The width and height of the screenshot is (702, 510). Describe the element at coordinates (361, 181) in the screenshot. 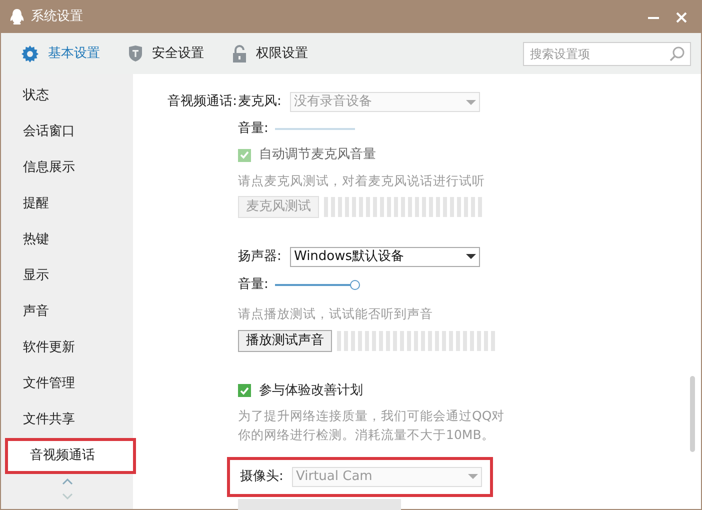

I see `hint-text: 请点麦克风测试，对着麦克风说话进行试听` at that location.